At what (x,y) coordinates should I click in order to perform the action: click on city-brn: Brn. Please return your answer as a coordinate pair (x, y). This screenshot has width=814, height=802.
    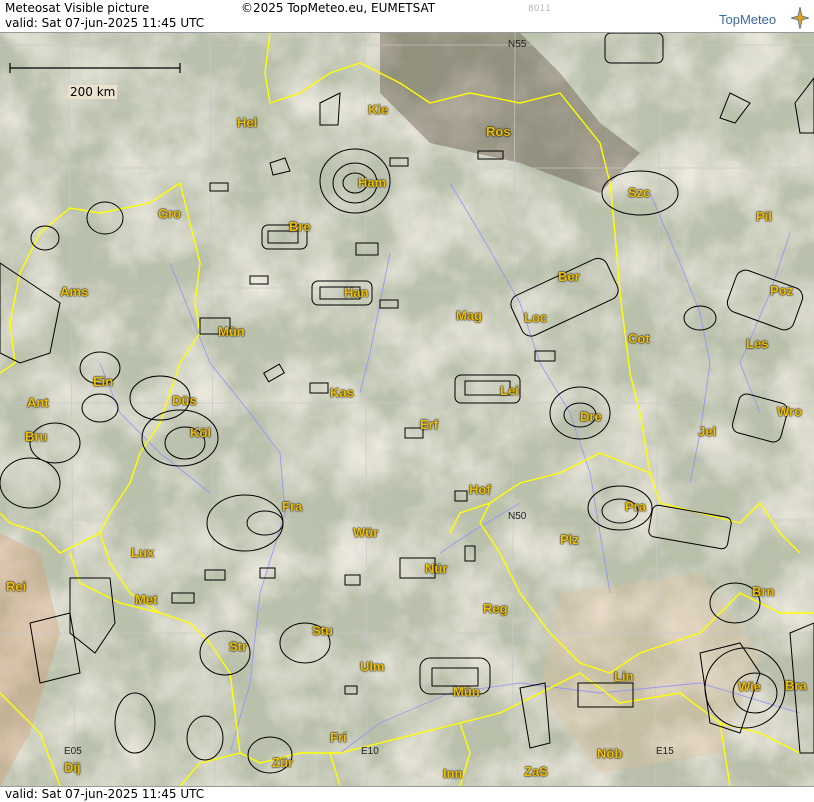
    Looking at the image, I should click on (763, 591).